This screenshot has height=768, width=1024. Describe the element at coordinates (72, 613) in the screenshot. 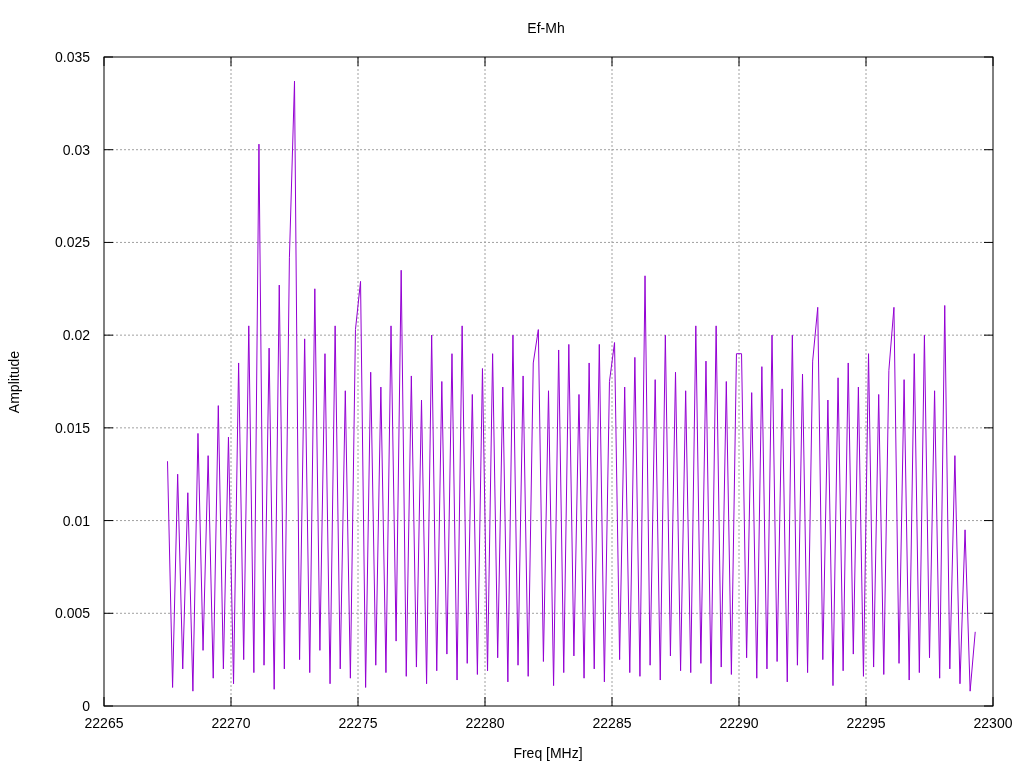

I see `tick-label: 0.005` at that location.